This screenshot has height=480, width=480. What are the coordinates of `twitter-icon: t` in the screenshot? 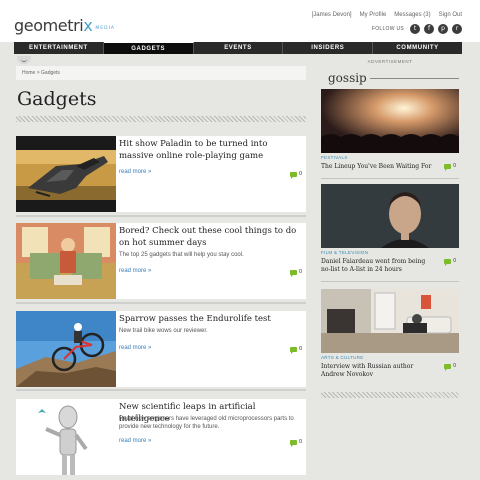 It's located at (415, 29).